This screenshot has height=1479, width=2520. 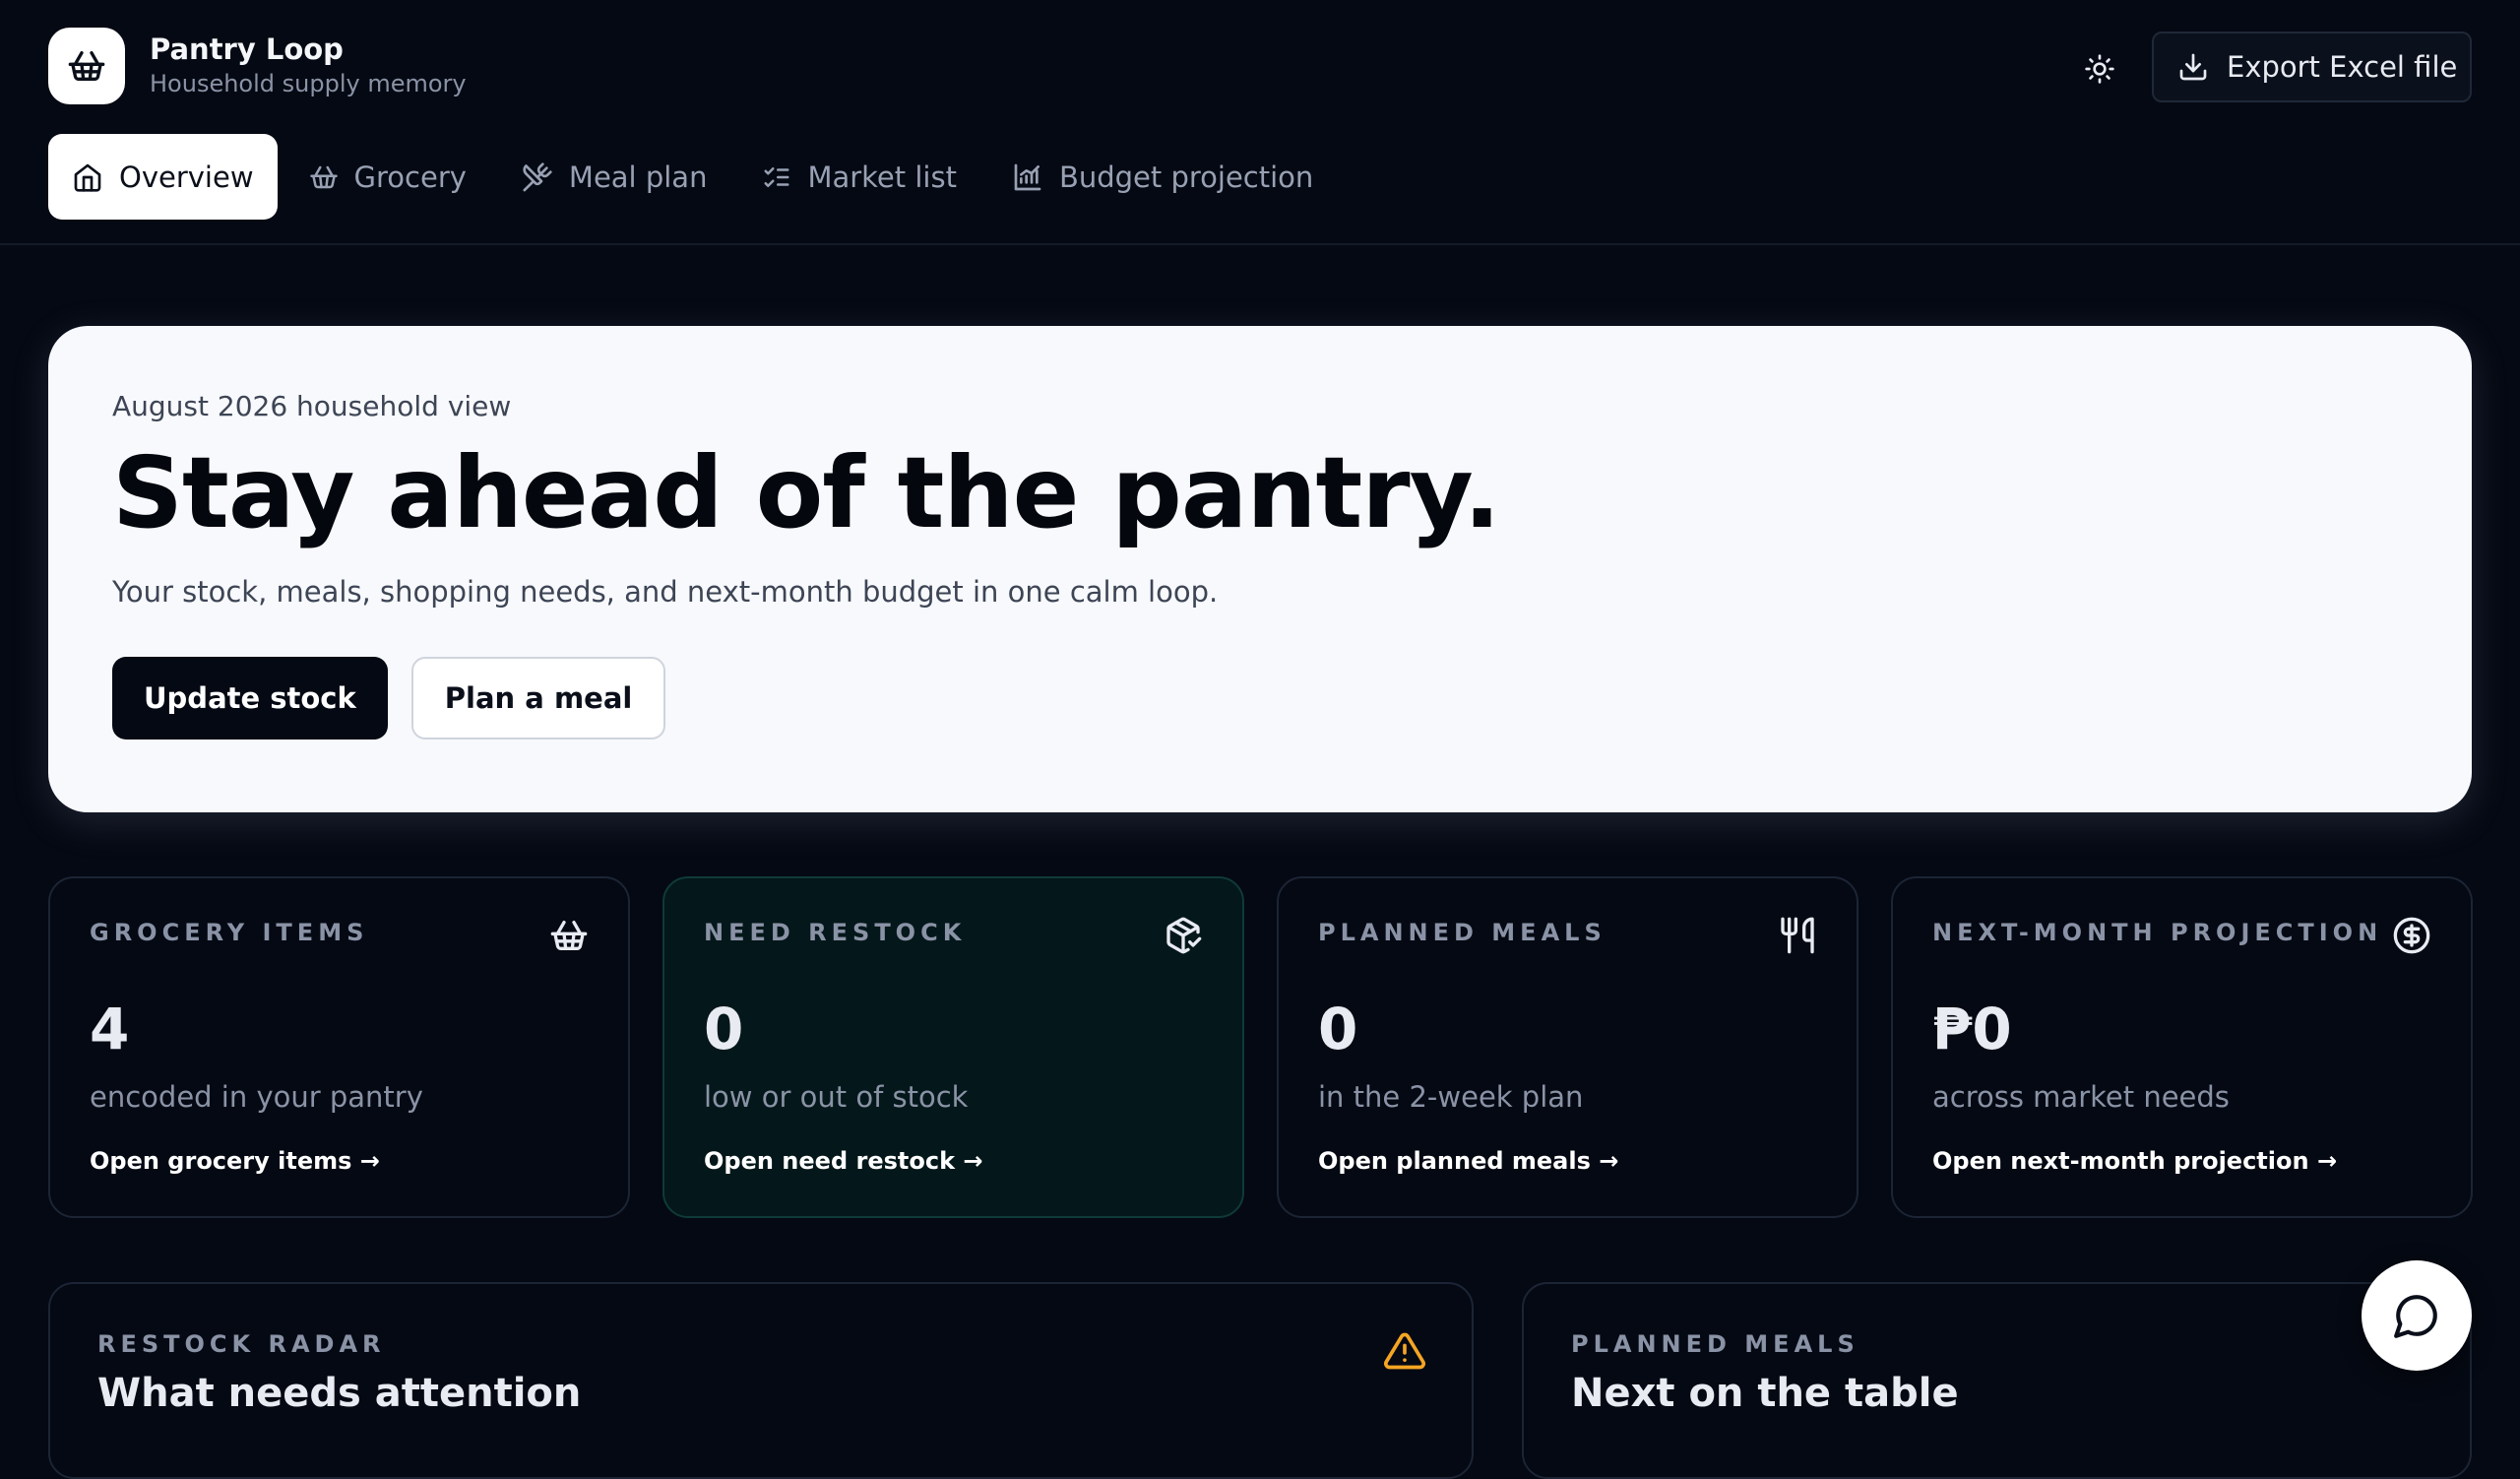 I want to click on chat-bubble-icon, so click(x=2416, y=1315).